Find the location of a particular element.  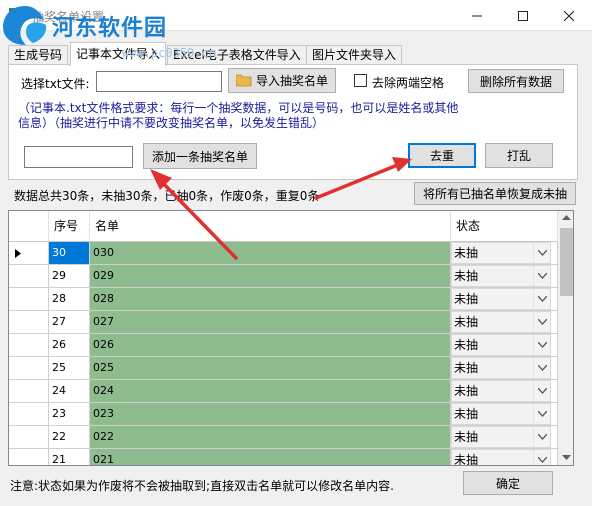

table-row: 22 022 未抽 is located at coordinates (283, 437).